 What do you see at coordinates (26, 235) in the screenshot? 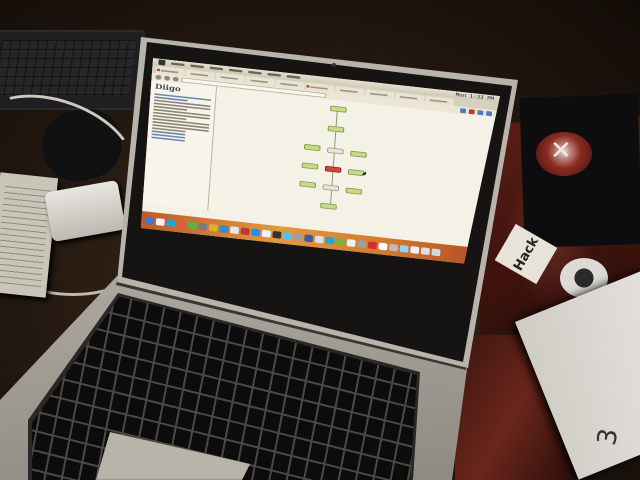
I see `paper-text-lines` at bounding box center [26, 235].